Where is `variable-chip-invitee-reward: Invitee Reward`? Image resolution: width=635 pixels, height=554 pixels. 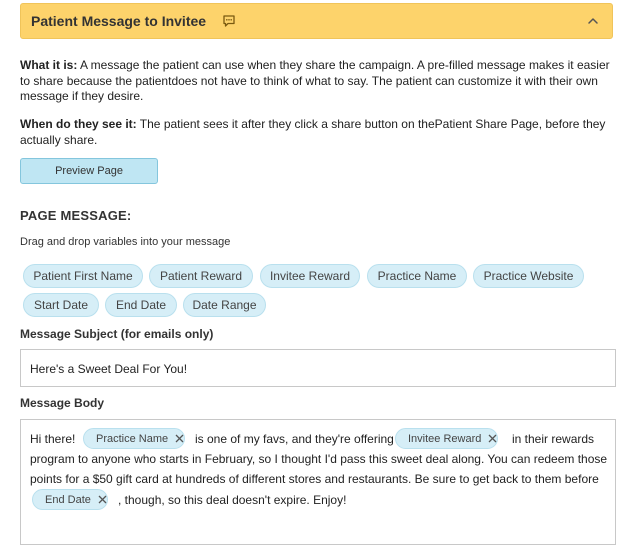
variable-chip-invitee-reward: Invitee Reward is located at coordinates (310, 276).